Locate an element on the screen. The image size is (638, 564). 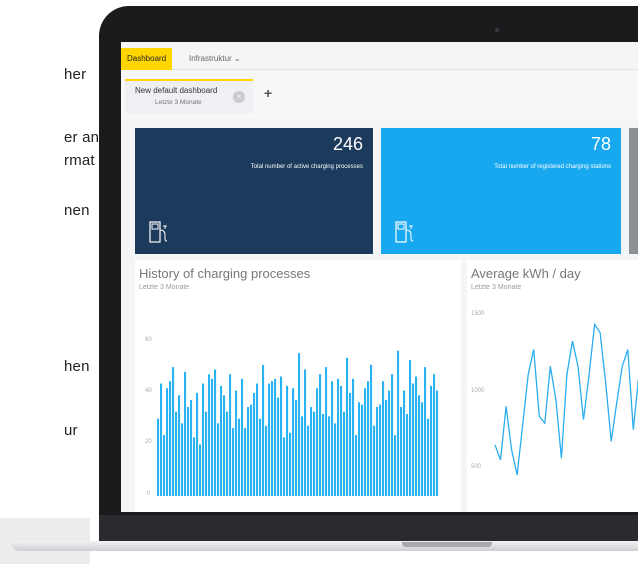
marketing-text-fragment: nen is located at coordinates (77, 210).